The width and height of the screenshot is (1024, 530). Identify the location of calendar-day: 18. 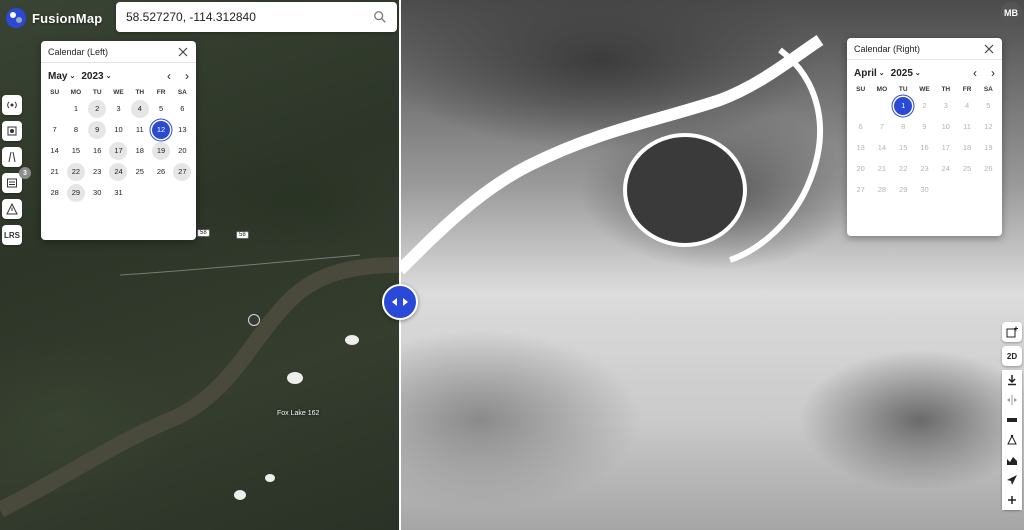
(139, 150).